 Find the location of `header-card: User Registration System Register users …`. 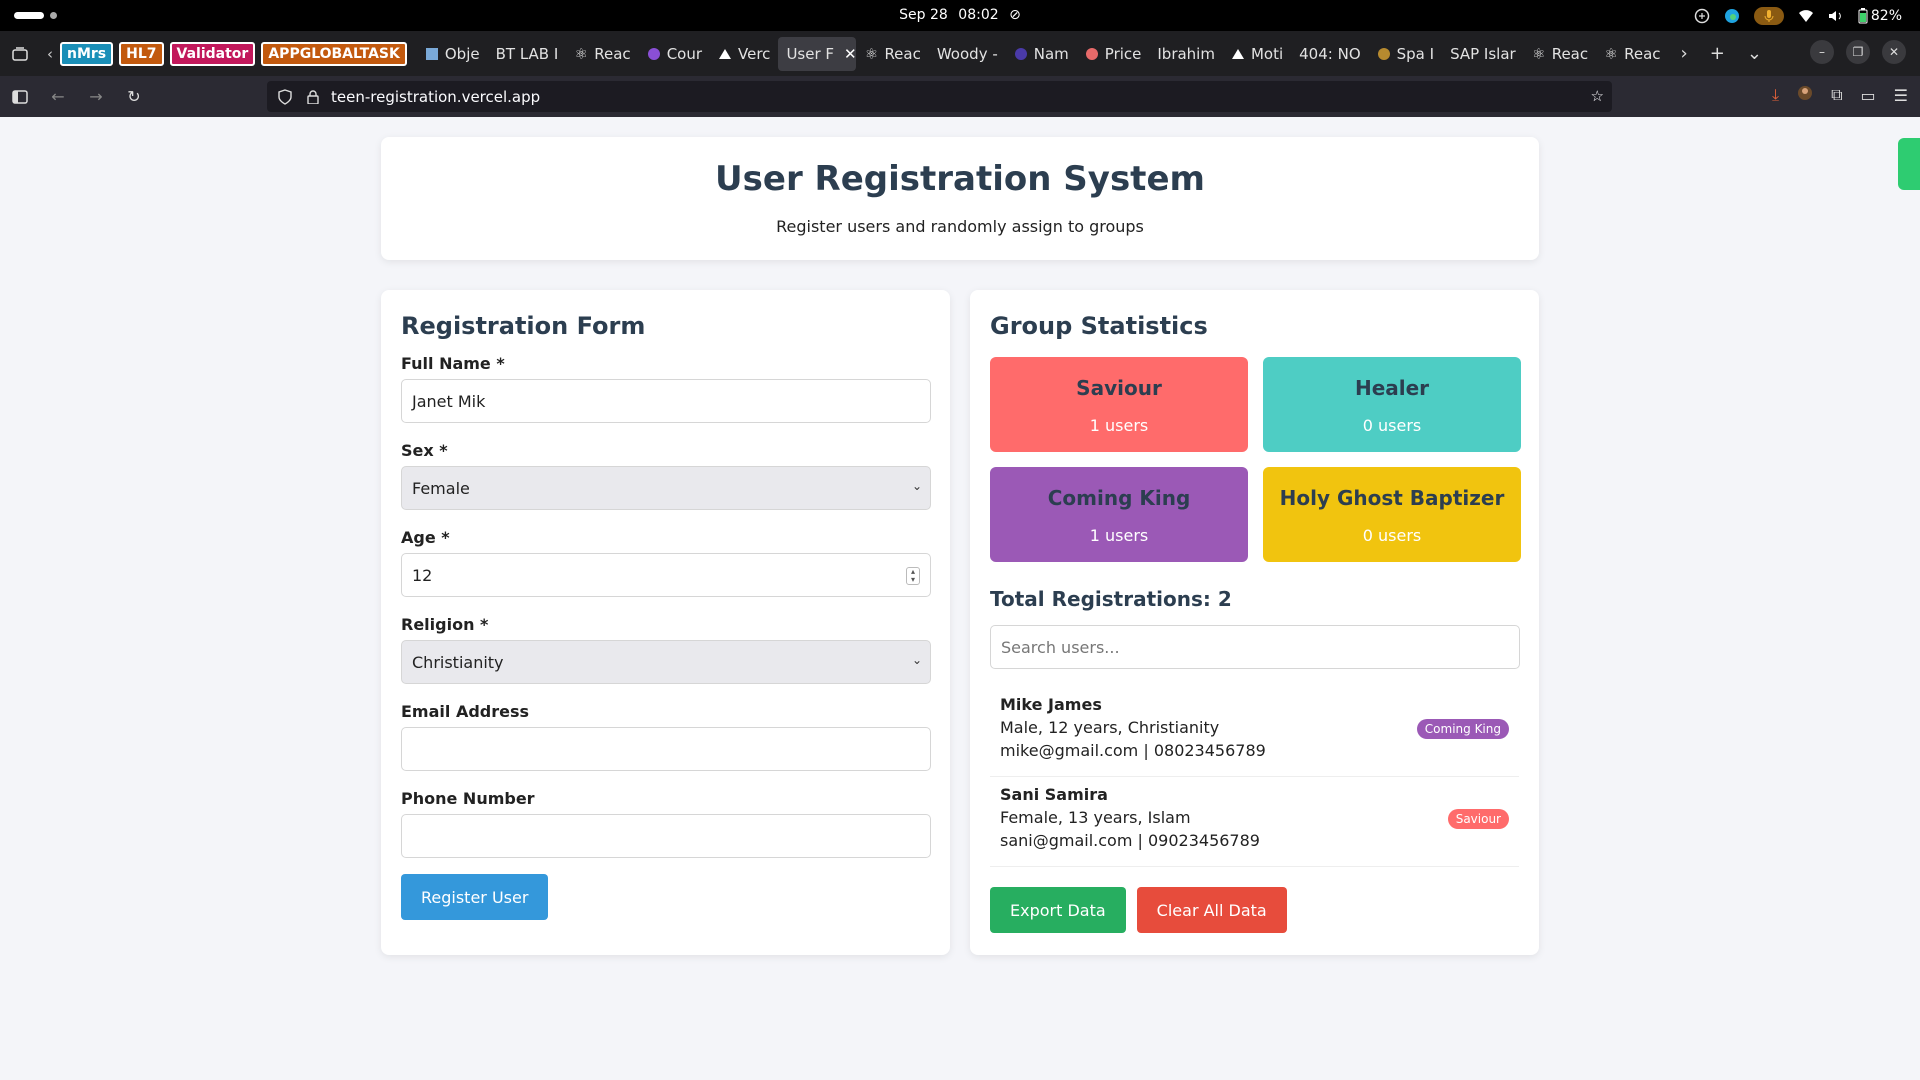

header-card: User Registration System Register users … is located at coordinates (960, 198).